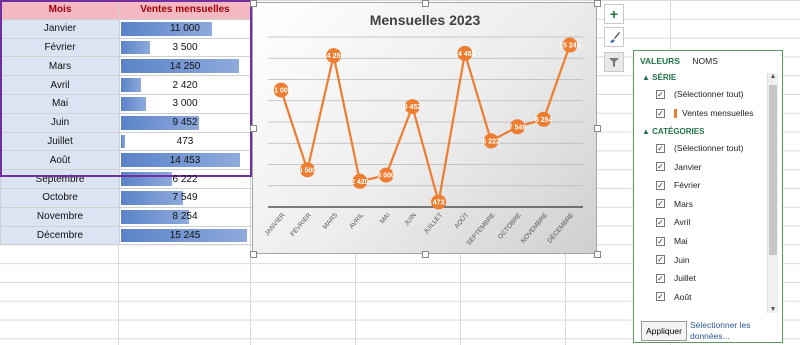 The image size is (800, 345). Describe the element at coordinates (185, 160) in the screenshot. I see `ventes-cell: 14 453` at that location.